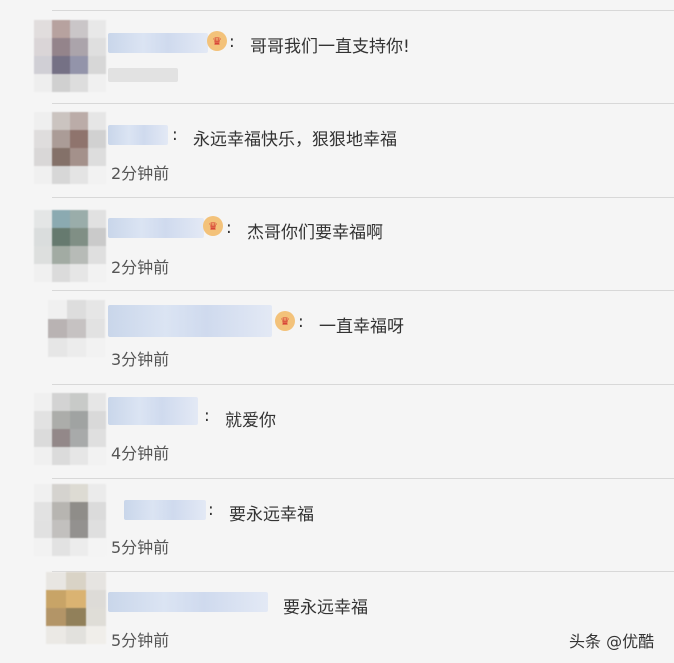 Image resolution: width=674 pixels, height=663 pixels. What do you see at coordinates (140, 453) in the screenshot?
I see `timestamp: 4分钟前` at bounding box center [140, 453].